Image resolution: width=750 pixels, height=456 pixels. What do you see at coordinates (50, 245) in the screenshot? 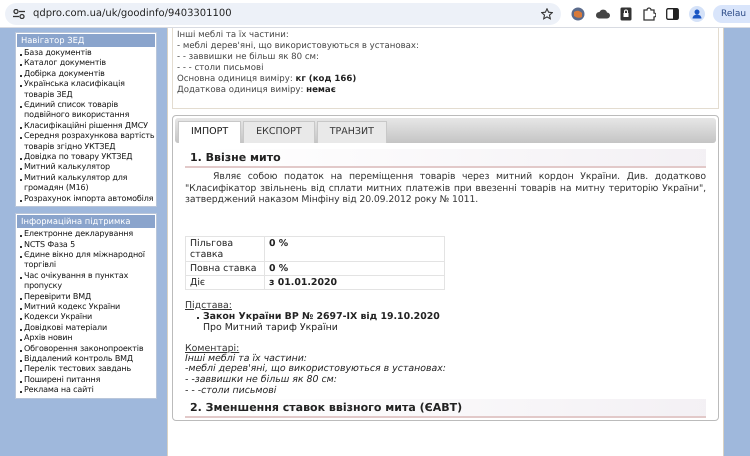
I see `nav-link: NCTS Фаза 5` at bounding box center [50, 245].